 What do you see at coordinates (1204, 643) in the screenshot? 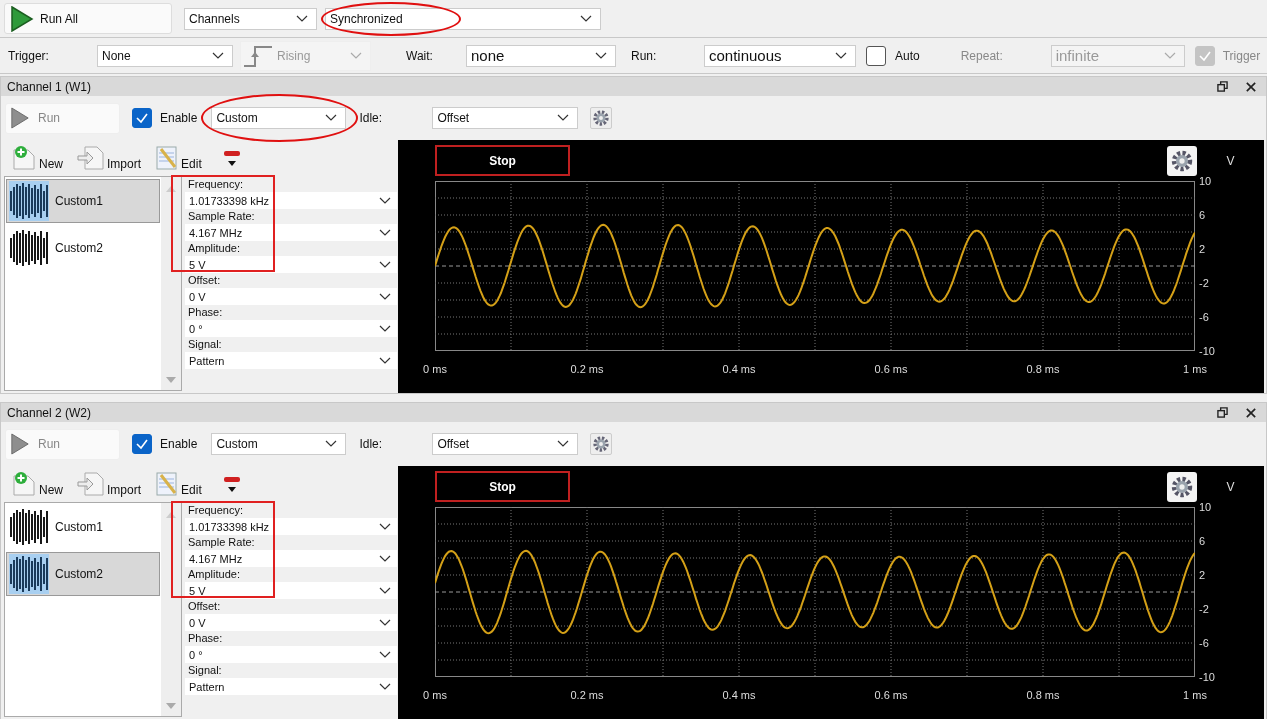
I see `y-tick-label: -6` at bounding box center [1204, 643].